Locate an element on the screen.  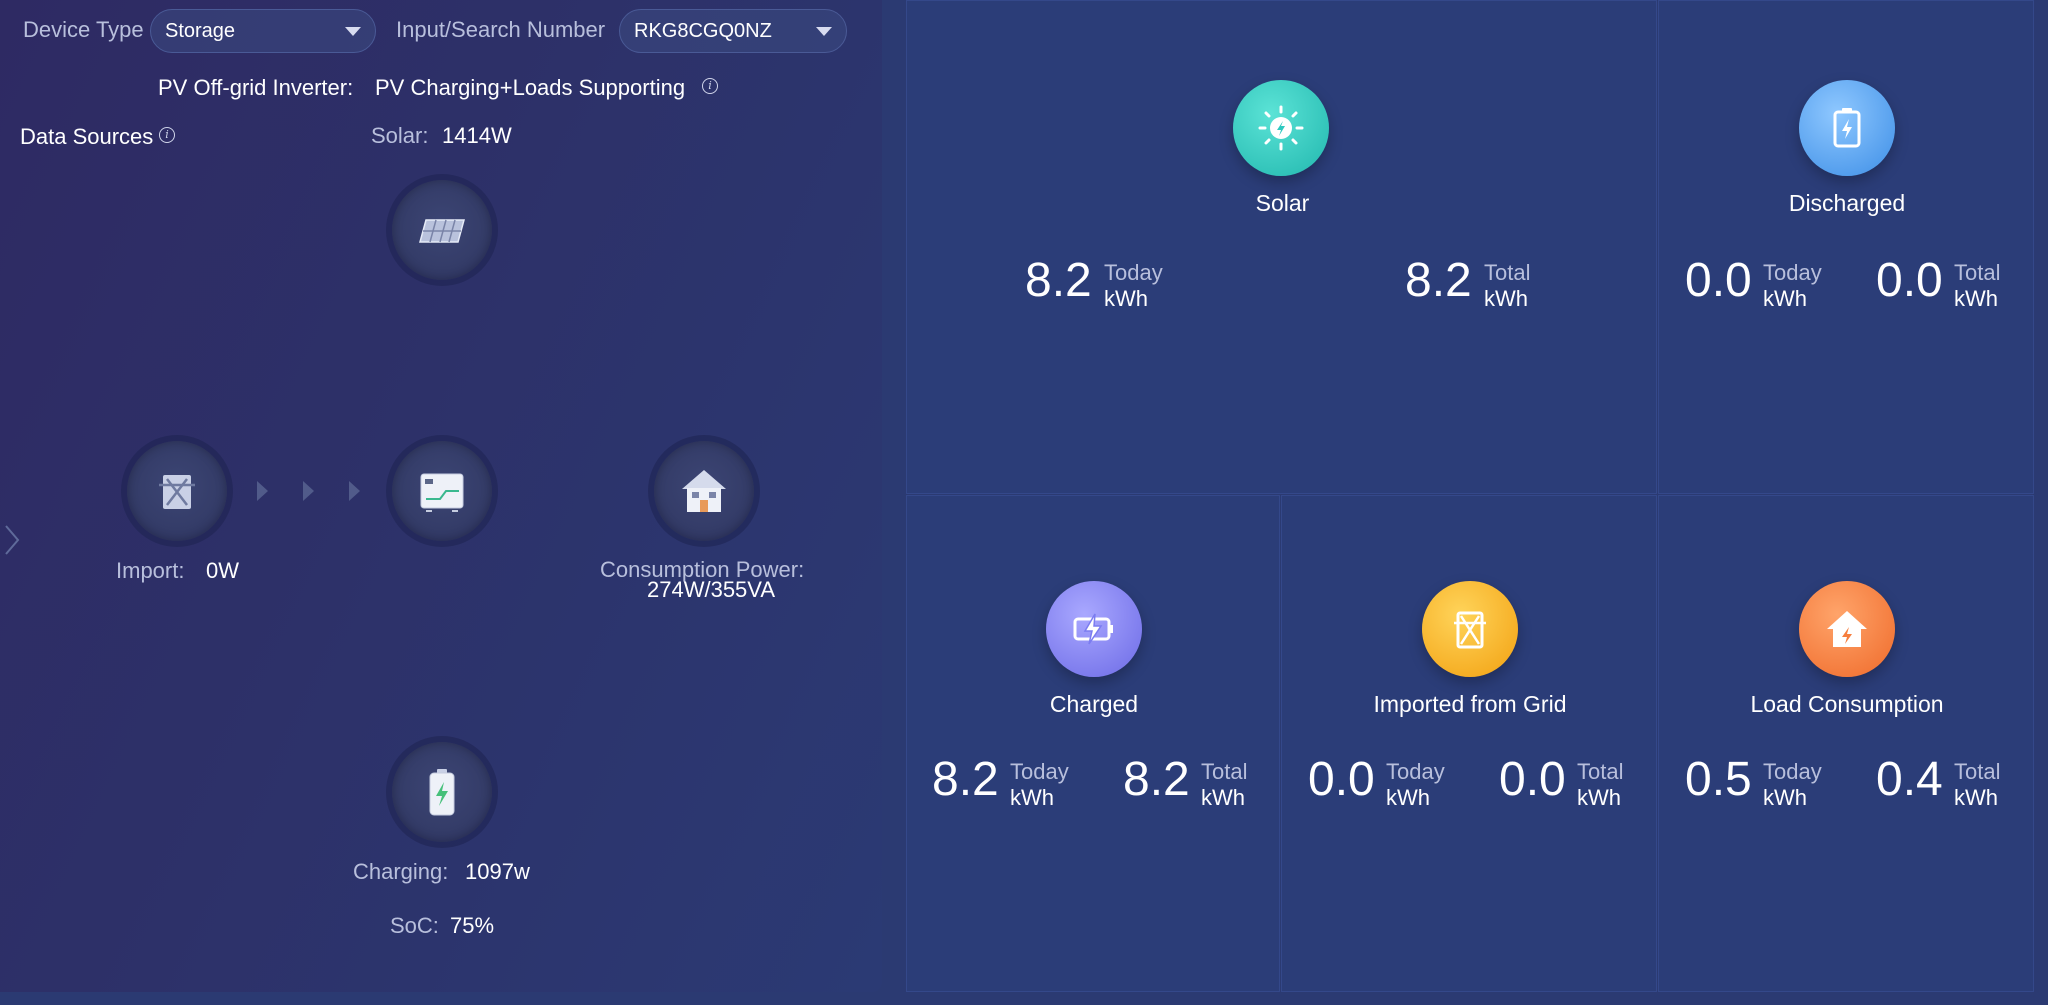
battery-node is located at coordinates (442, 792).